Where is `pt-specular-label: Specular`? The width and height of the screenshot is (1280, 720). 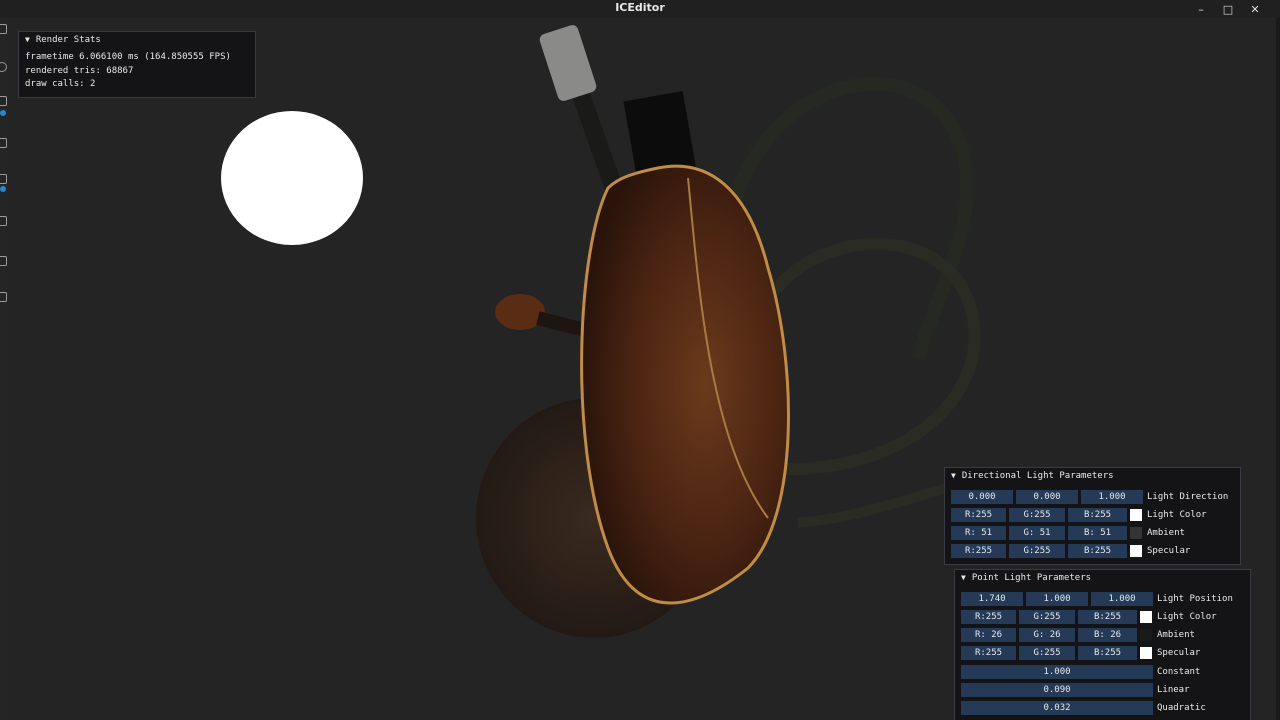
pt-specular-label: Specular is located at coordinates (1179, 653).